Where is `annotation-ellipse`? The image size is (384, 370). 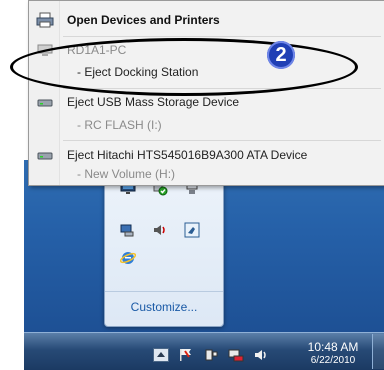 annotation-ellipse is located at coordinates (184, 67).